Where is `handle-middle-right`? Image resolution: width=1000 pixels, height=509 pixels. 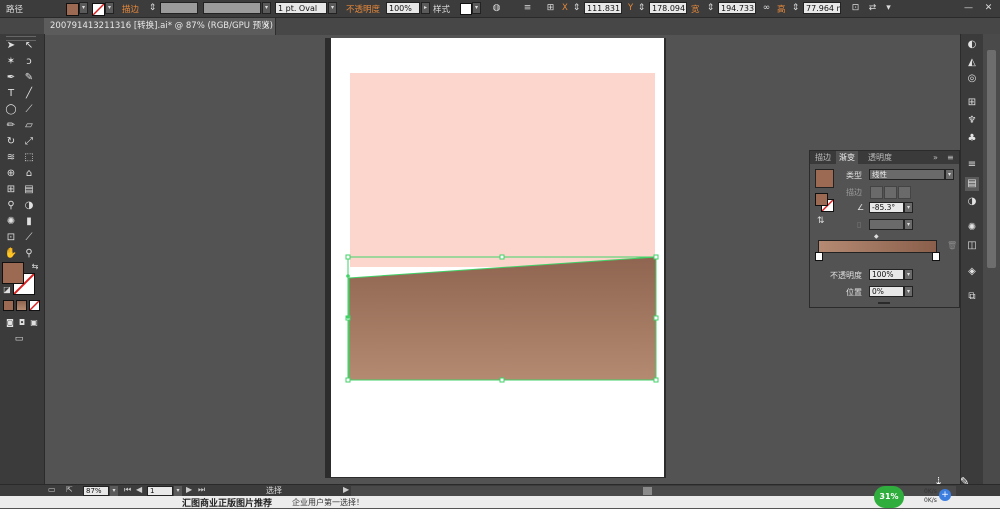
handle-middle-right is located at coordinates (656, 318).